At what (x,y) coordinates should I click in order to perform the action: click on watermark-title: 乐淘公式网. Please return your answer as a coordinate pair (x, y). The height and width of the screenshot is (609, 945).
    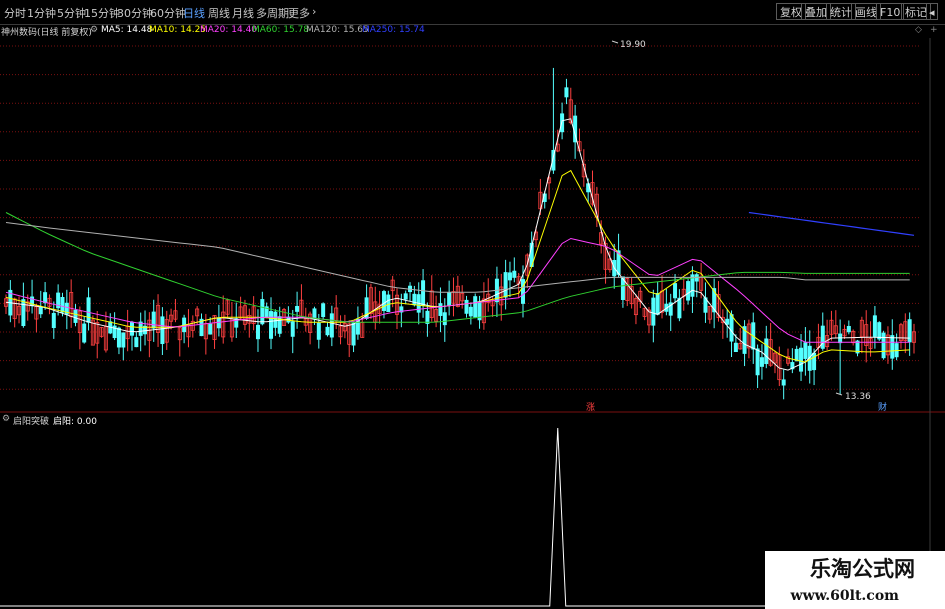
    Looking at the image, I should click on (862, 568).